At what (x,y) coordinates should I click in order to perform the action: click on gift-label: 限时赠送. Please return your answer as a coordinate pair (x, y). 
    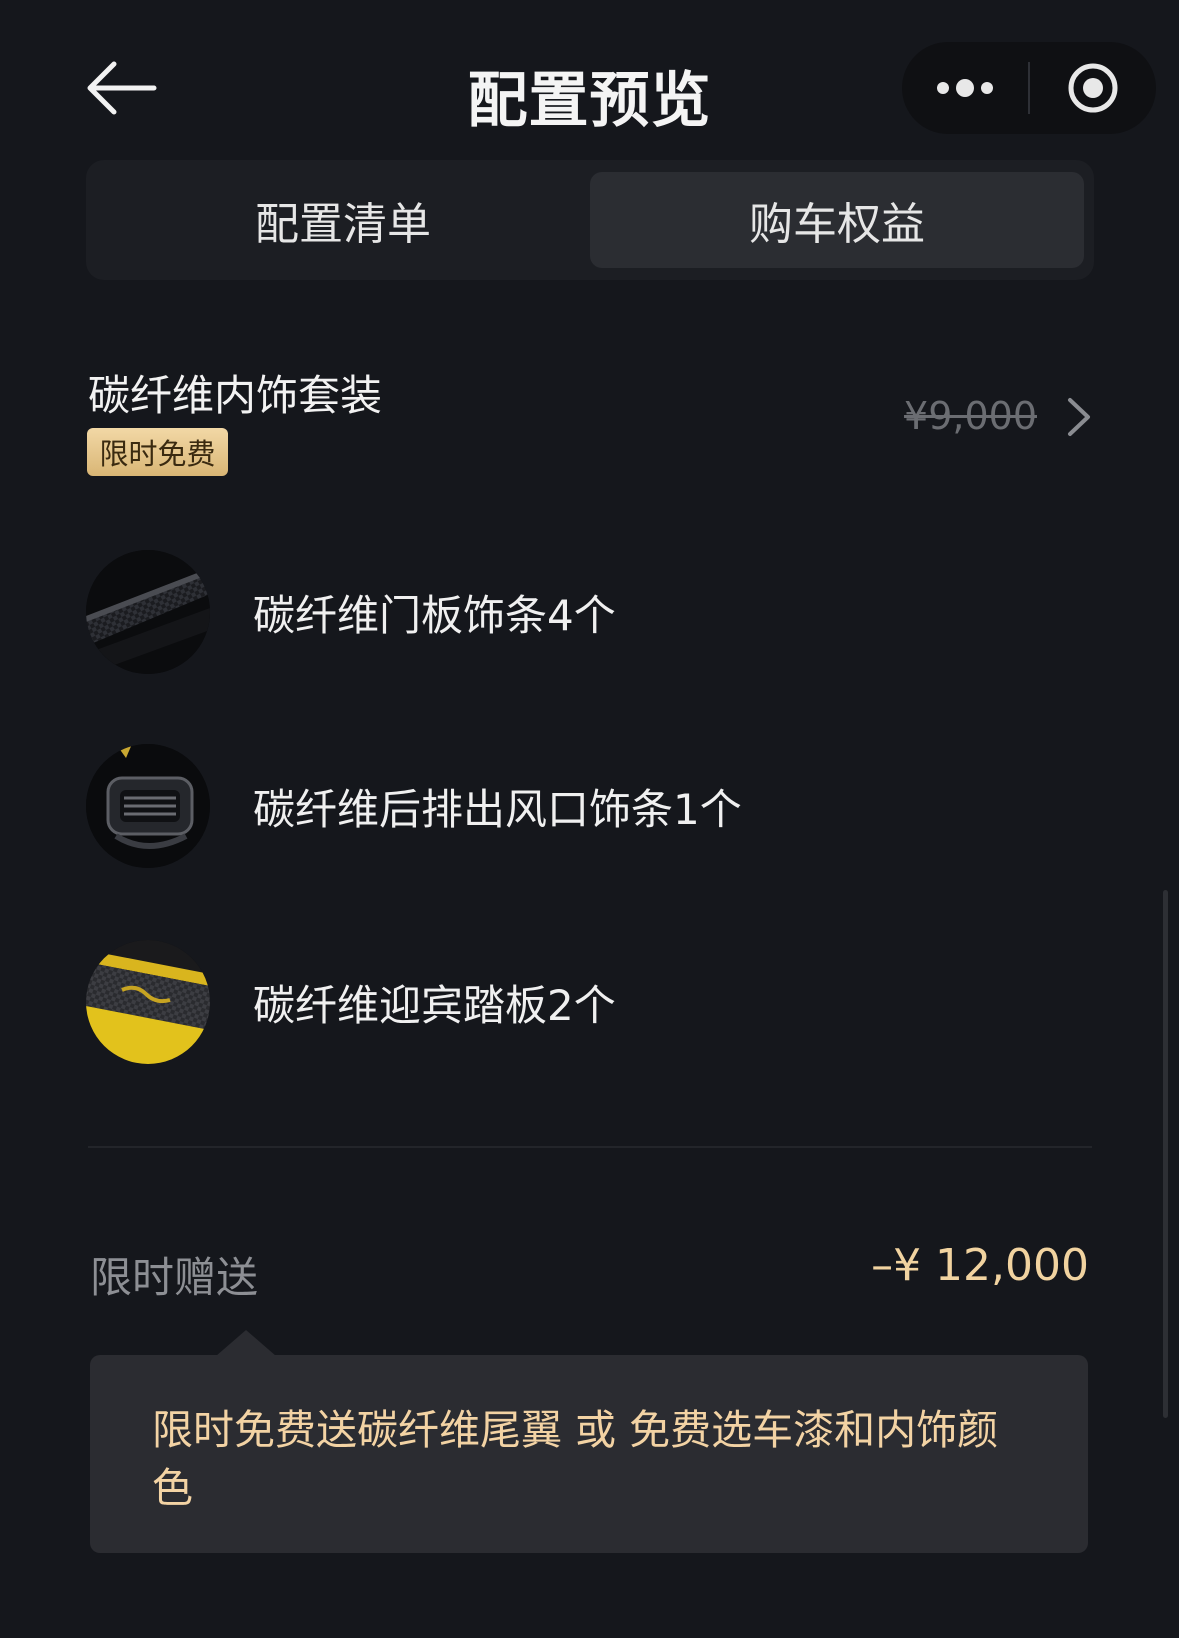
    Looking at the image, I should click on (174, 1277).